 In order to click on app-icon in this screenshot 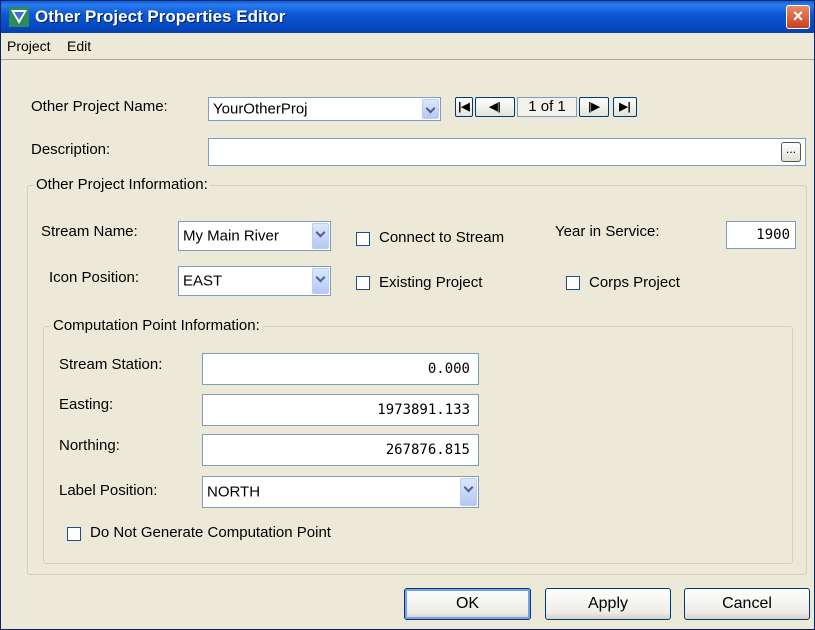, I will do `click(19, 17)`.